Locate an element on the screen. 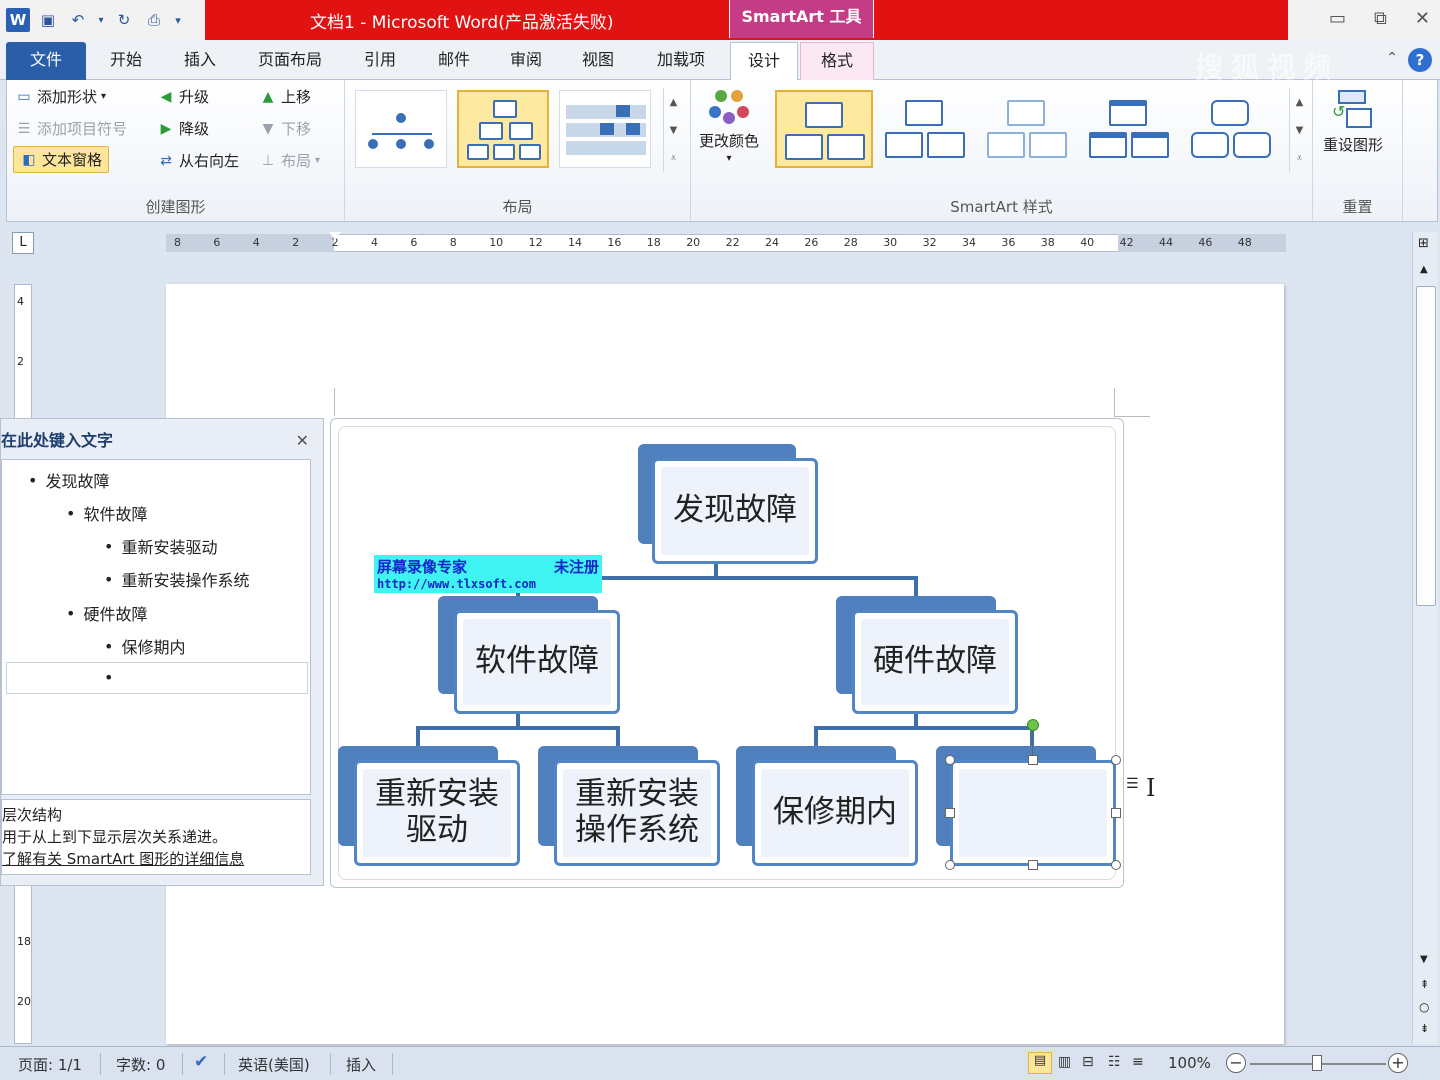 Image resolution: width=1440 pixels, height=1080 pixels. node-hardware: 硬件故障 is located at coordinates (935, 662).